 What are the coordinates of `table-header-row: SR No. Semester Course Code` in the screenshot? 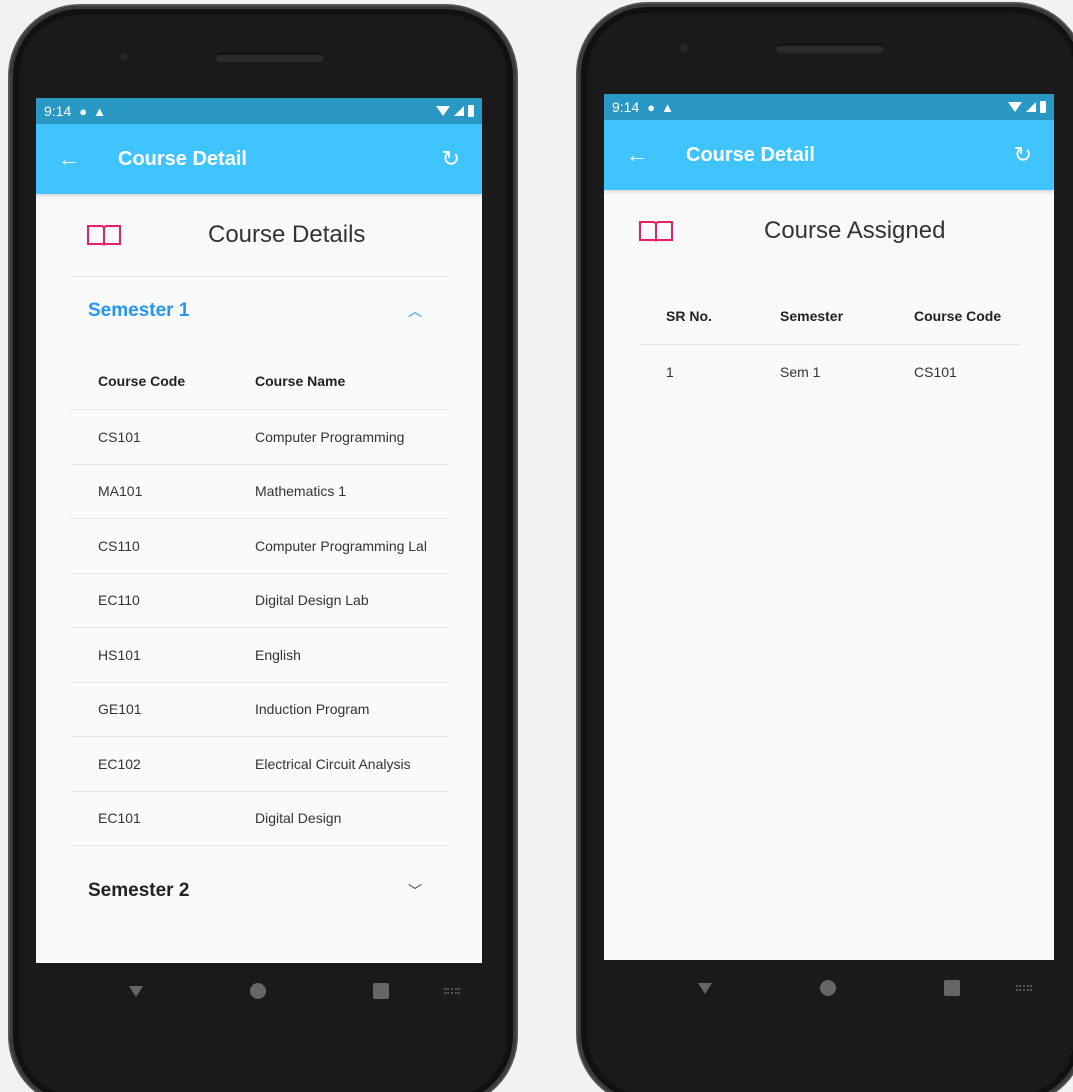 It's located at (829, 316).